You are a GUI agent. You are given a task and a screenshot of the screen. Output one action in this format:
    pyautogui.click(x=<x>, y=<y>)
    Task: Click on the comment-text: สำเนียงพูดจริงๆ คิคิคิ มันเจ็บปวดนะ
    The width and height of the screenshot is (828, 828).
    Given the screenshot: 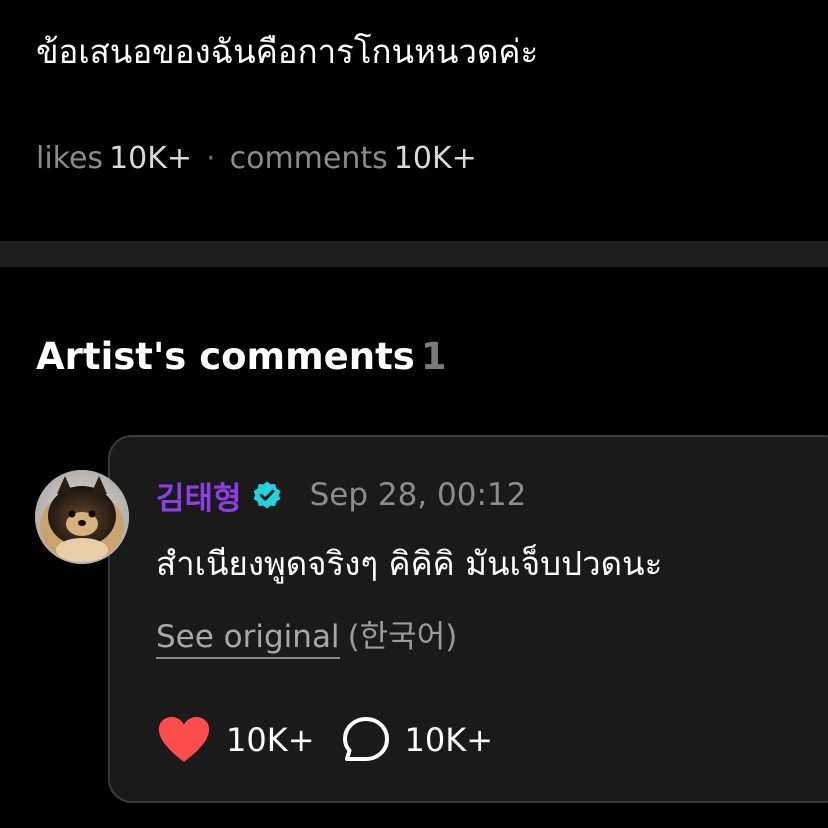 What is the action you would take?
    pyautogui.click(x=409, y=563)
    